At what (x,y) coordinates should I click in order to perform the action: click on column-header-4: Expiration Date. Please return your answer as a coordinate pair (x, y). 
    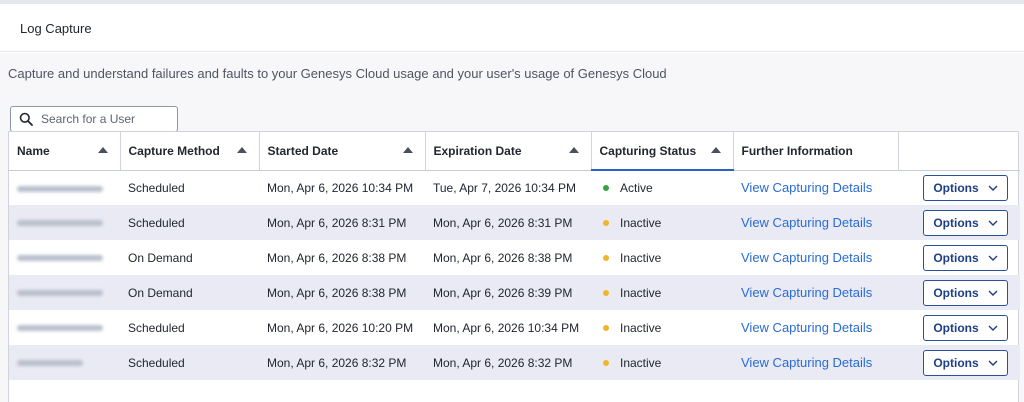
    Looking at the image, I should click on (508, 151).